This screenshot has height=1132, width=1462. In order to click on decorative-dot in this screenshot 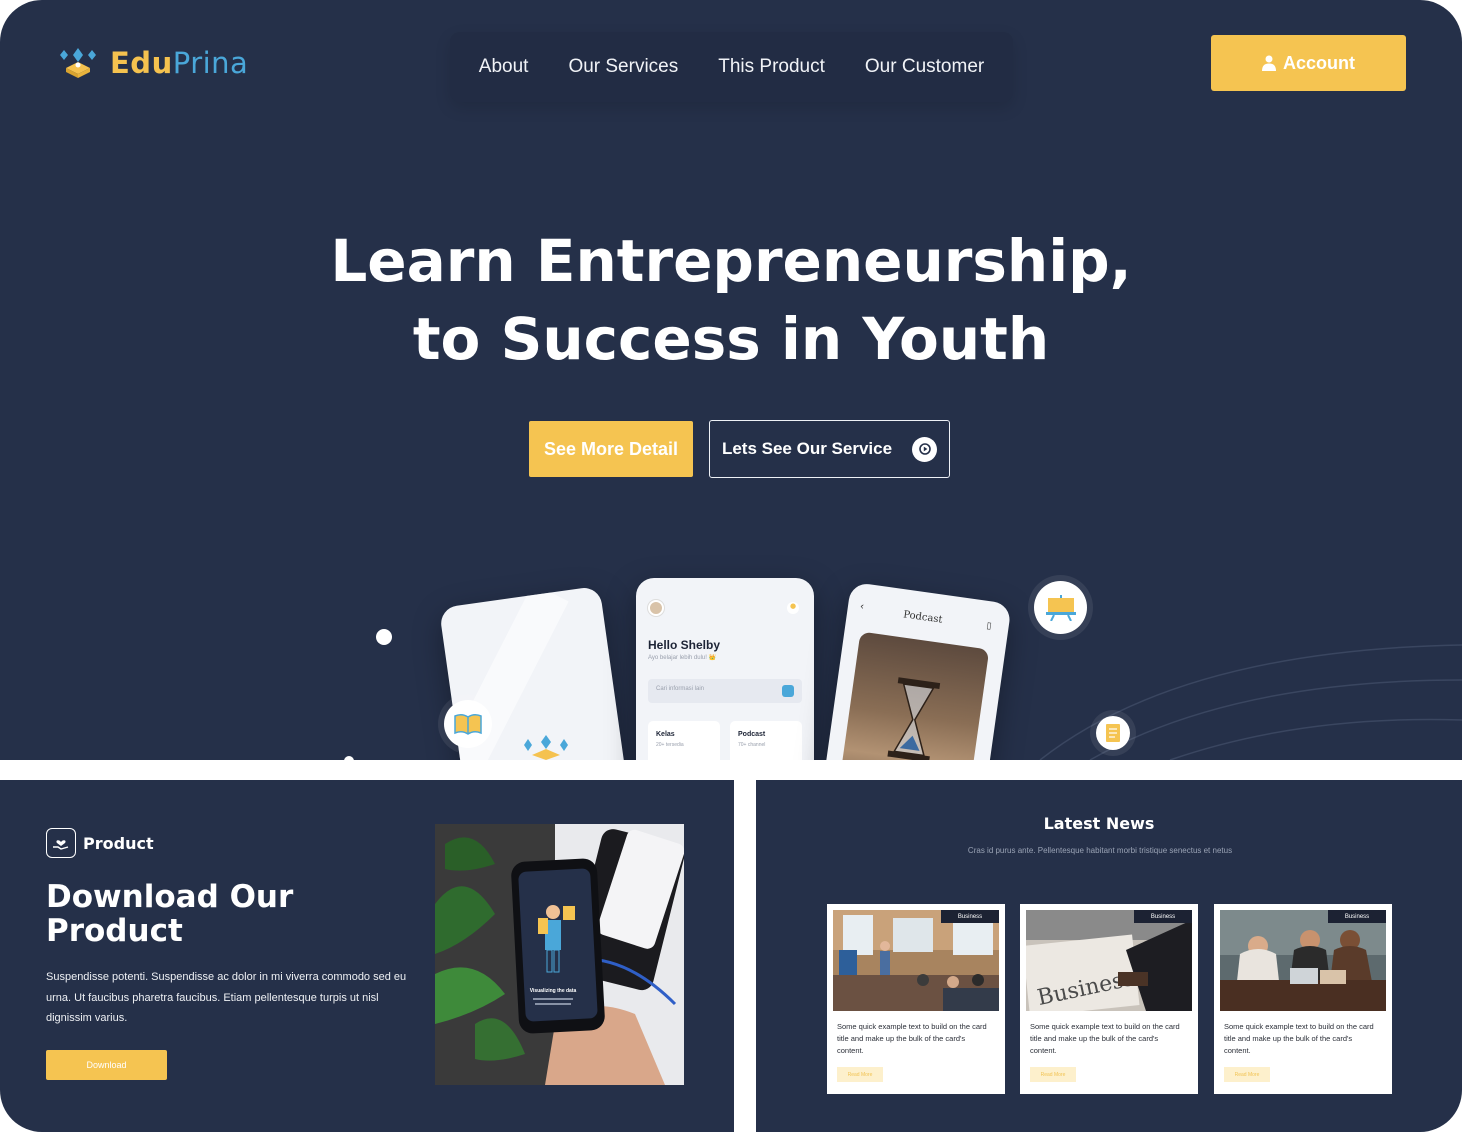, I will do `click(384, 637)`.